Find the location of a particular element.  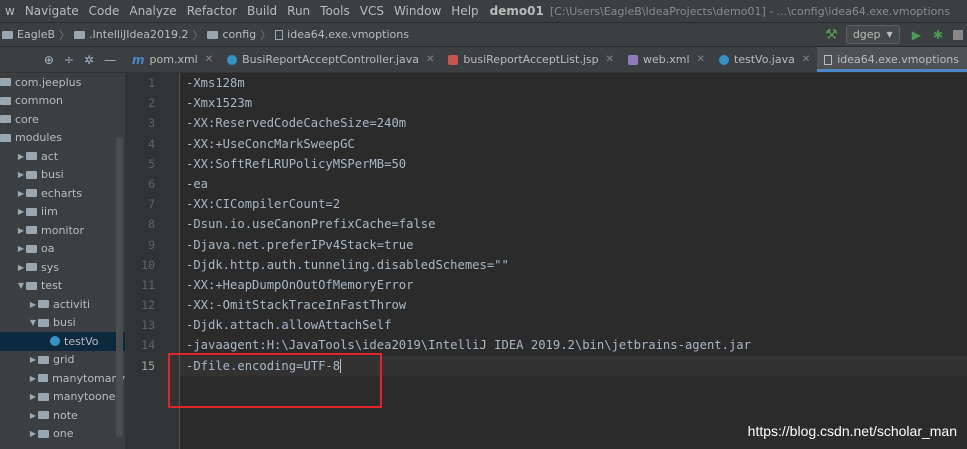

breadcrumb-label: idea64.exe.vmoptions is located at coordinates (348, 34).